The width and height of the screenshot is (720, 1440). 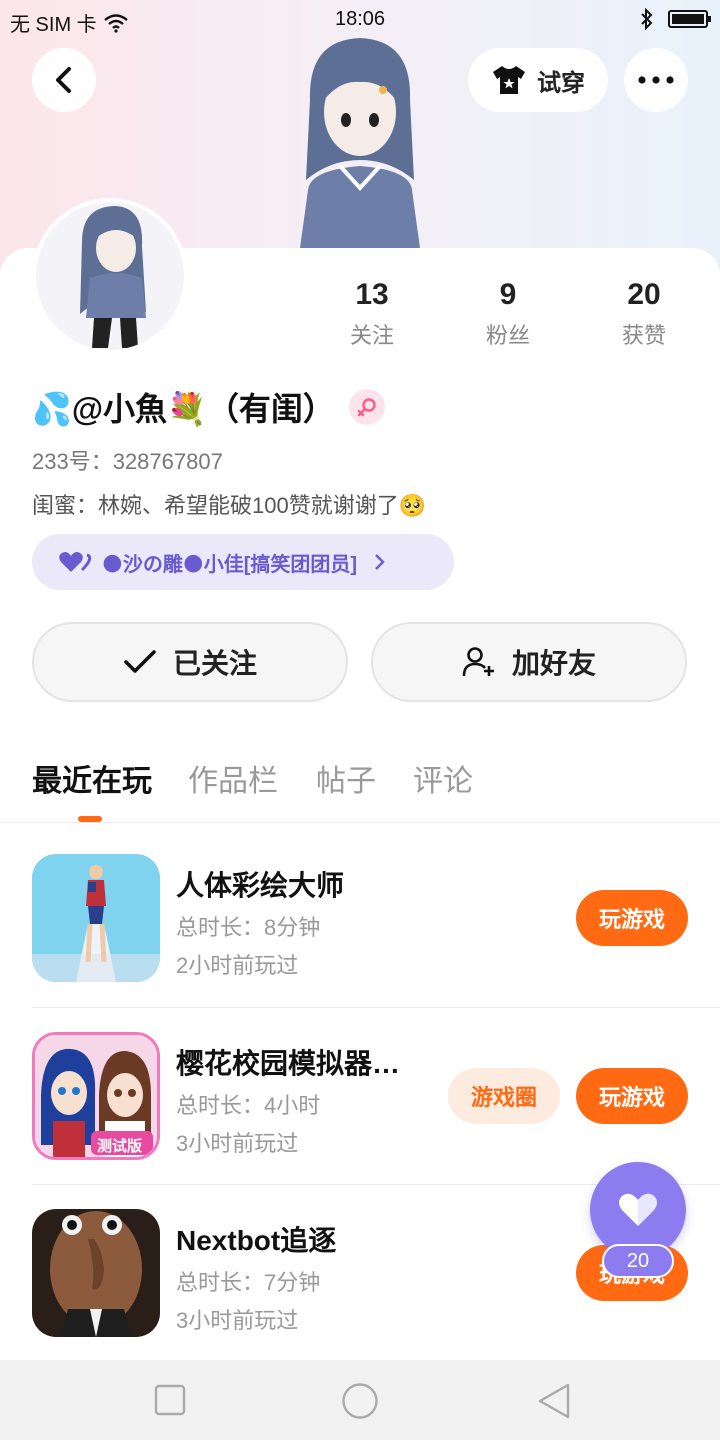 I want to click on game-title: 人体彩绘大师, so click(x=260, y=885).